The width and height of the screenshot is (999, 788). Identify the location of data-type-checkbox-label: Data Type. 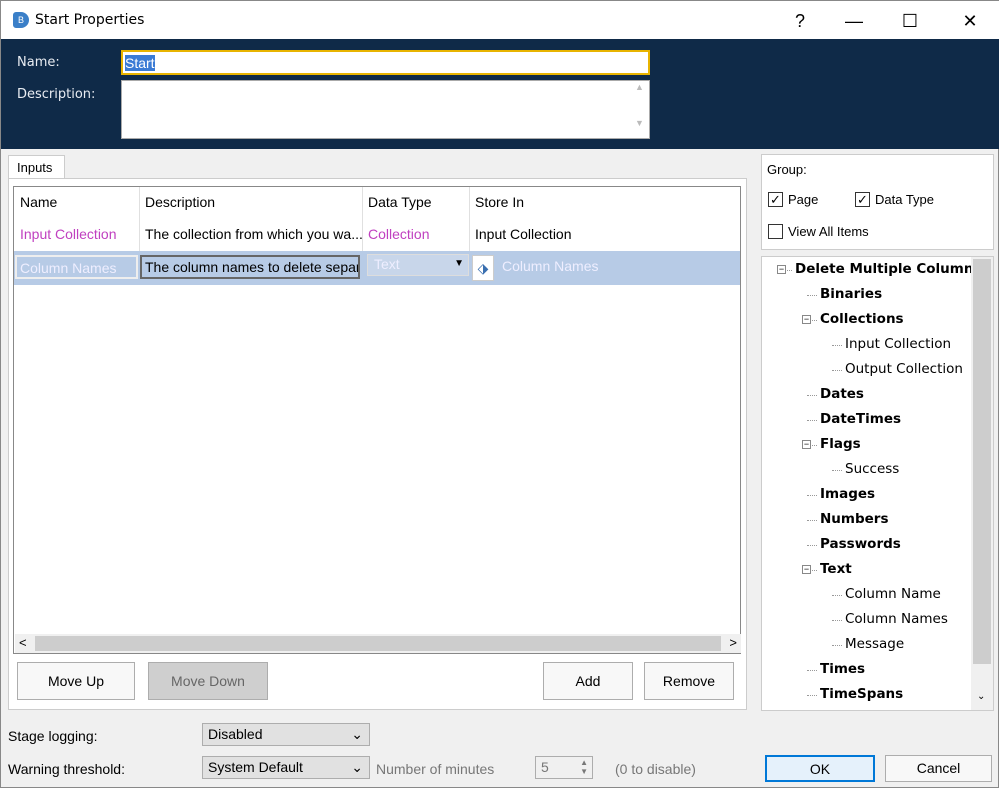
(904, 199).